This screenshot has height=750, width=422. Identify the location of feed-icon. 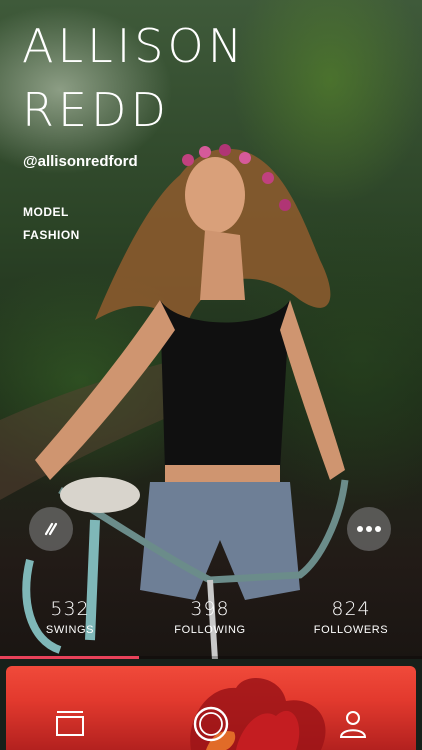
(70, 723).